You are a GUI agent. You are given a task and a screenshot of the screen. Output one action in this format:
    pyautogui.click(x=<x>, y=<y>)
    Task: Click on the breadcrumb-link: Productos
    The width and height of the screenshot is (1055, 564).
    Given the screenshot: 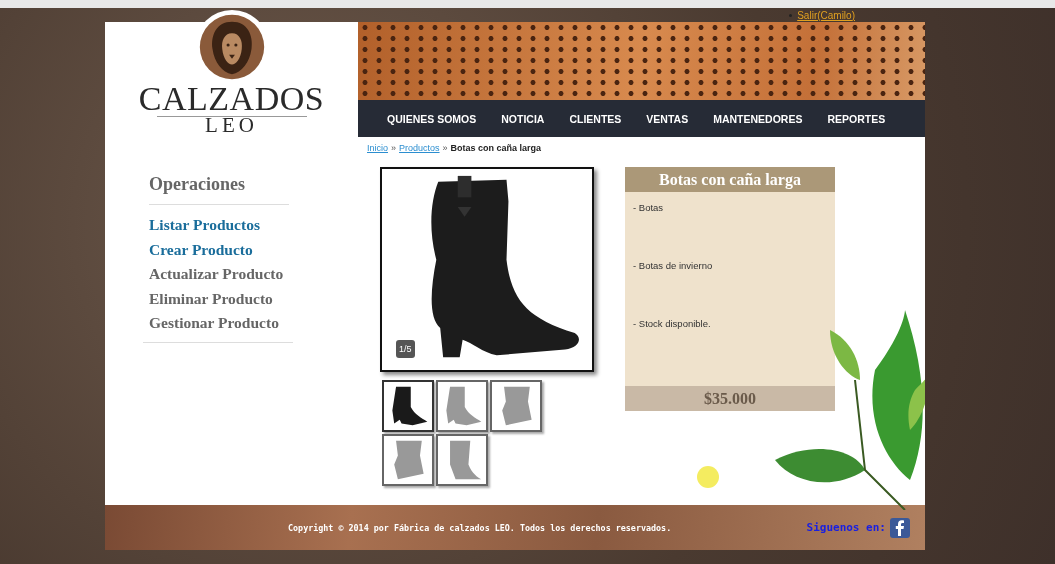 What is the action you would take?
    pyautogui.click(x=419, y=148)
    